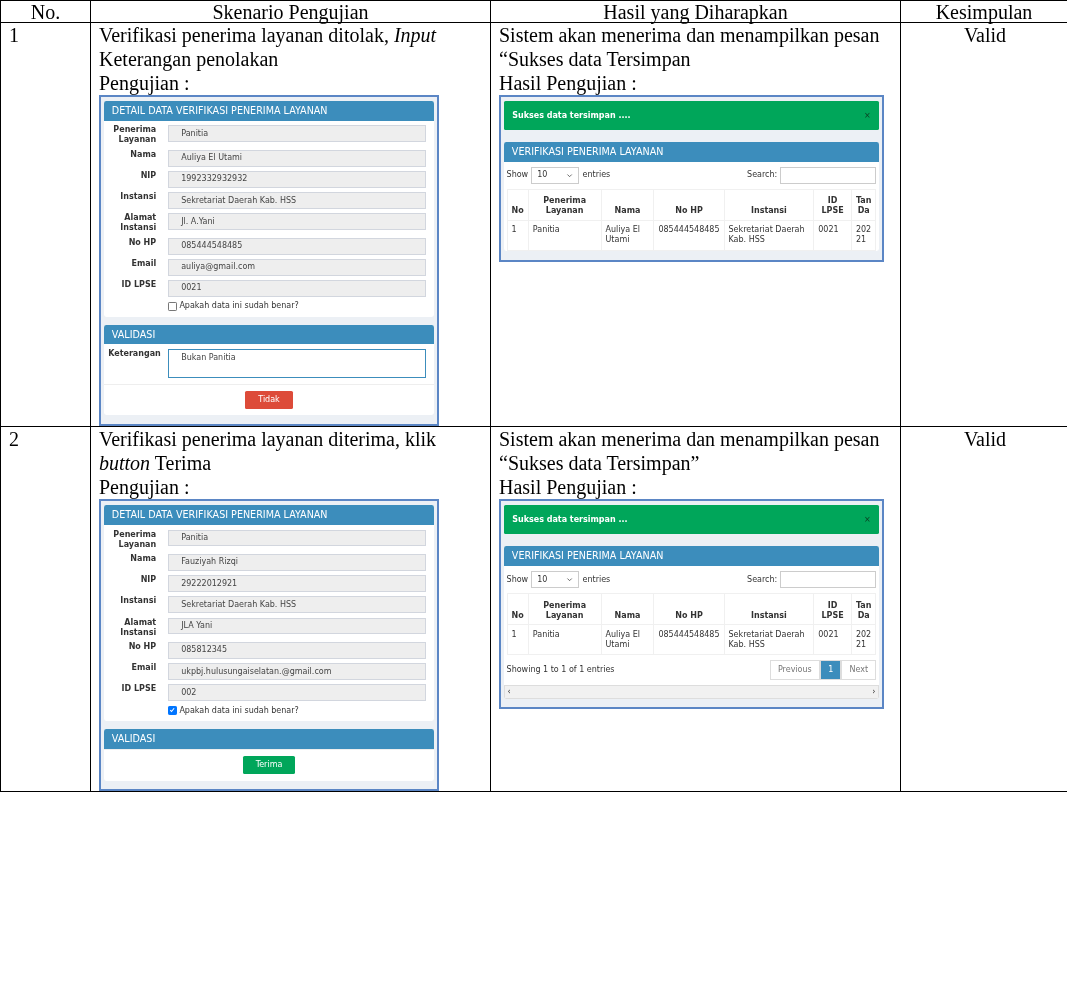 Image resolution: width=1067 pixels, height=988 pixels. What do you see at coordinates (832, 235) in the screenshot?
I see `table-cell: 0021` at bounding box center [832, 235].